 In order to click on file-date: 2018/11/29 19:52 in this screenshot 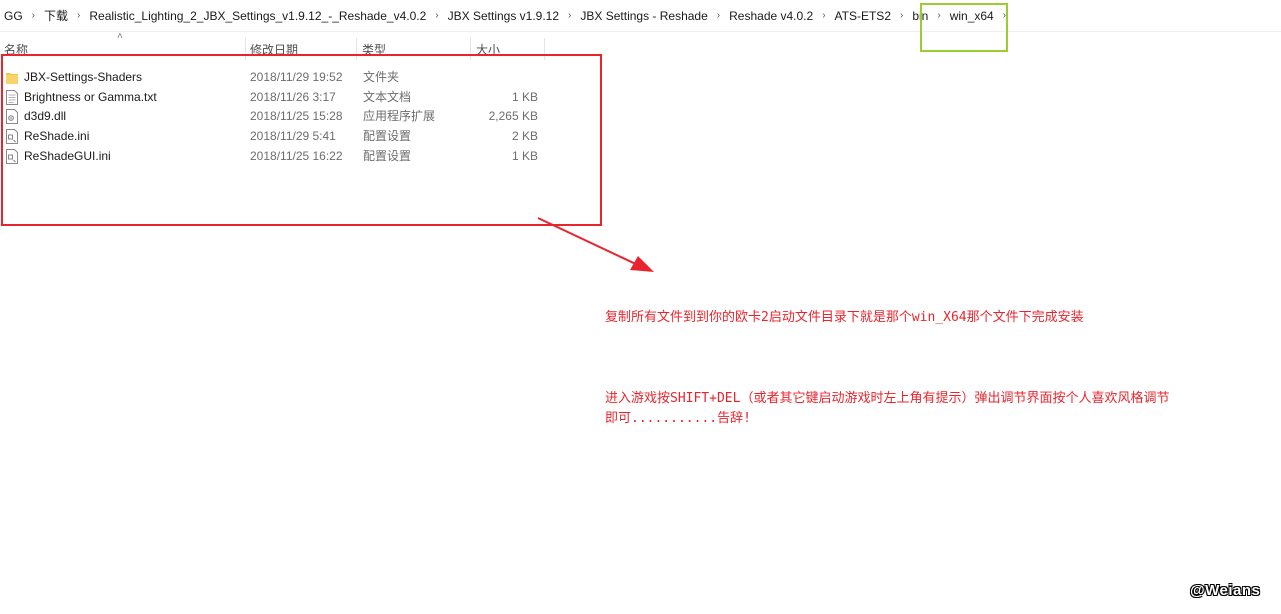, I will do `click(296, 77)`.